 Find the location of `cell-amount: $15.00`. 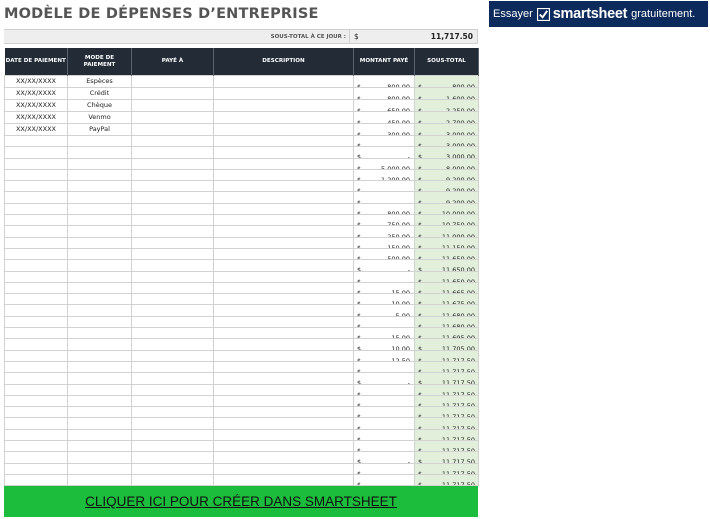

cell-amount: $15.00 is located at coordinates (384, 288).